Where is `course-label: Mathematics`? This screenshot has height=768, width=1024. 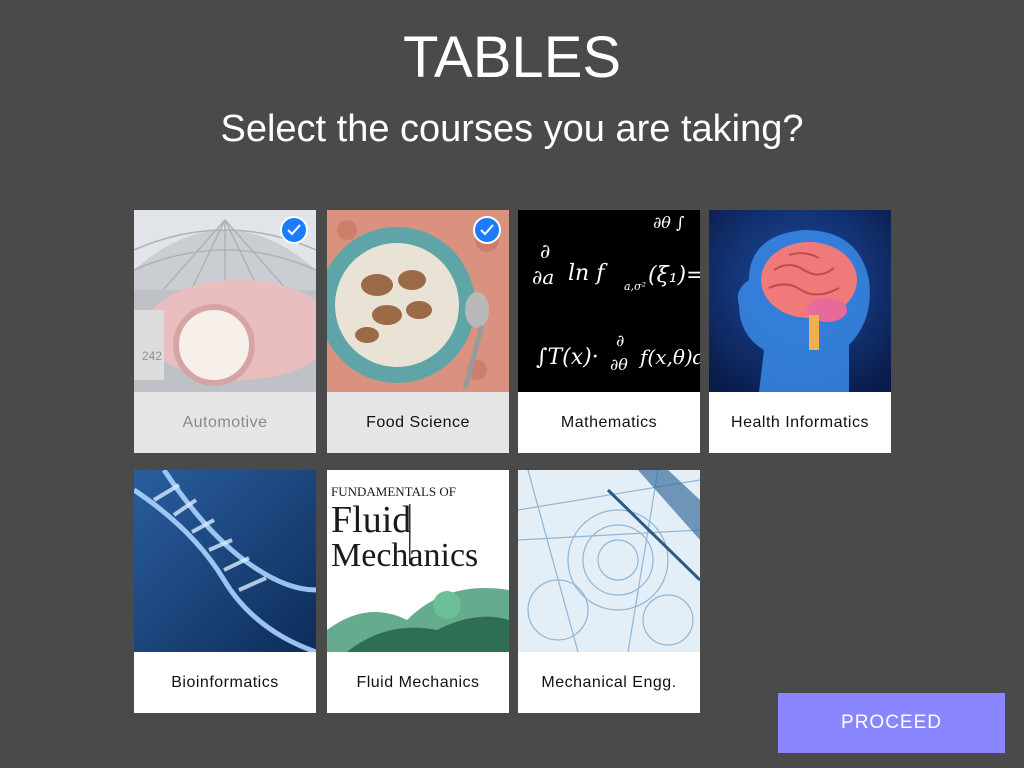 course-label: Mathematics is located at coordinates (609, 422).